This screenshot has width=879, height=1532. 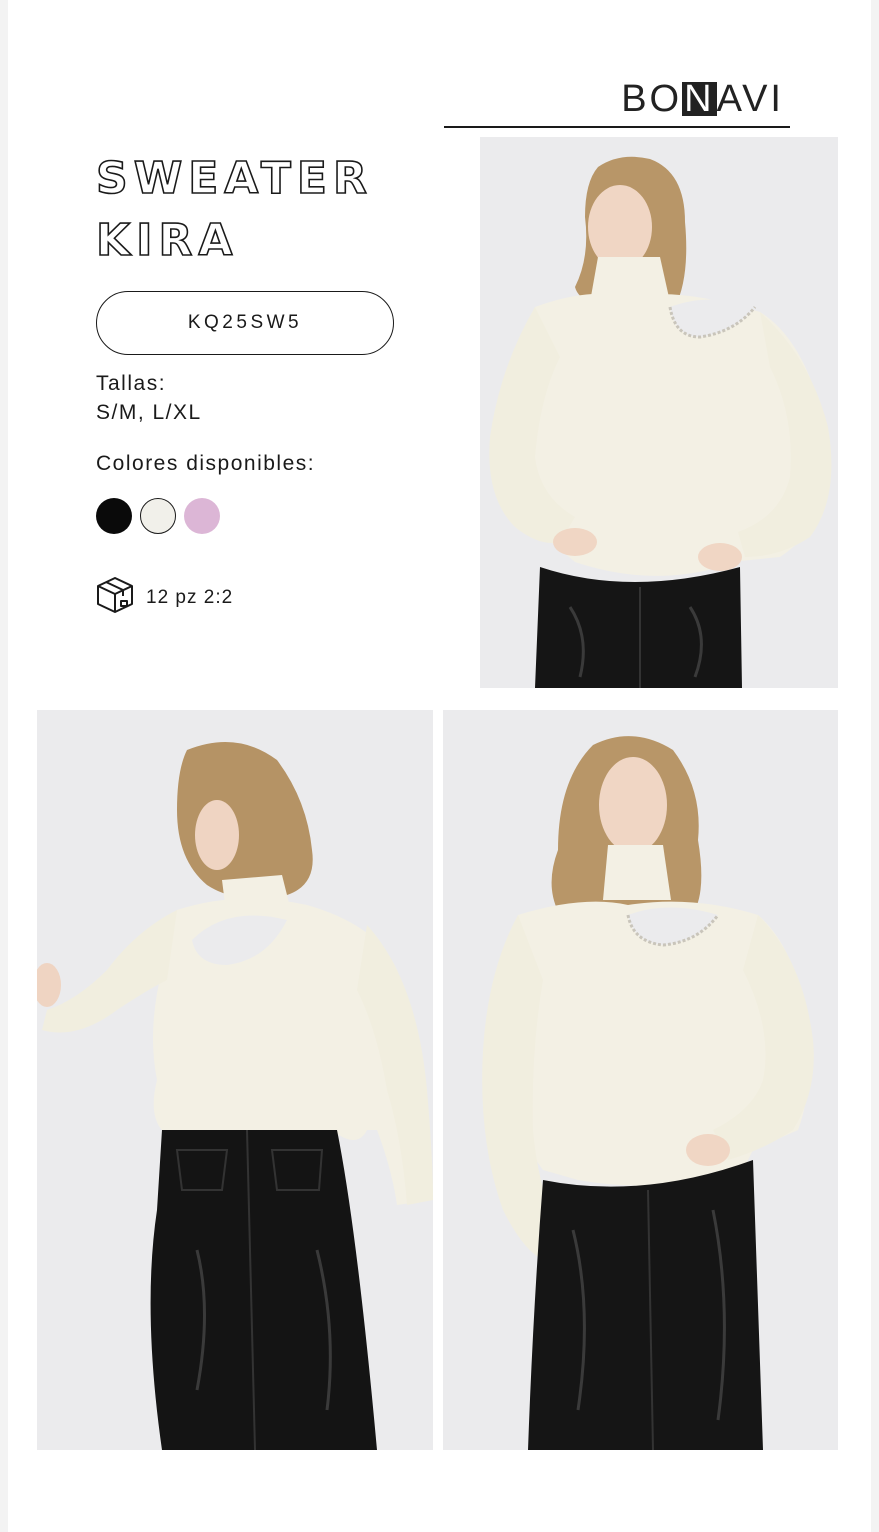 I want to click on color-swatch-black, so click(x=114, y=516).